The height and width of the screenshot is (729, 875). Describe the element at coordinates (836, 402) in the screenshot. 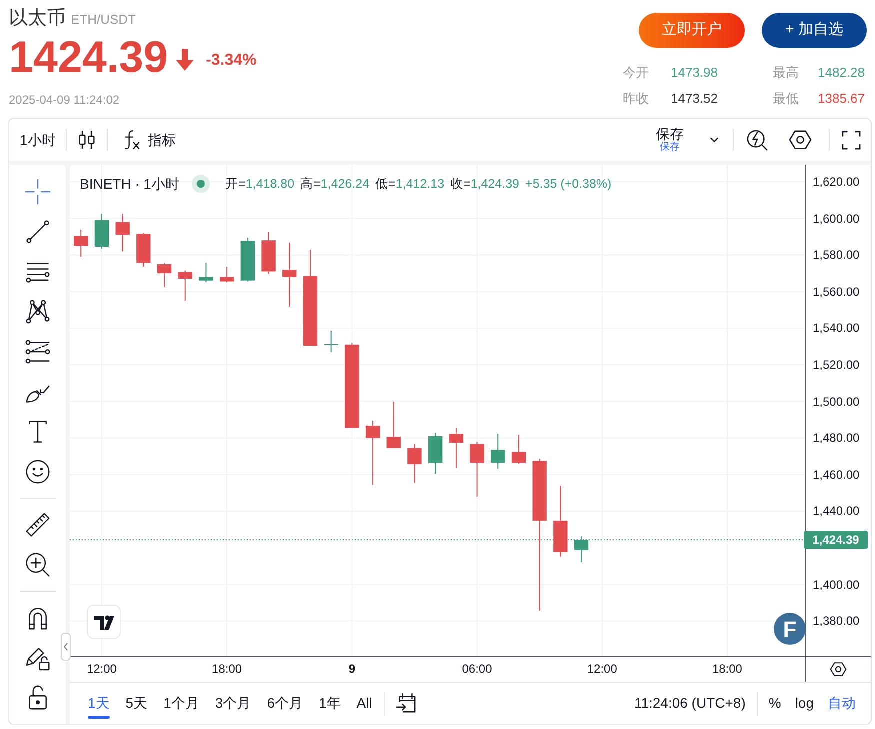

I see `price-axis-label: 1,500.00` at that location.